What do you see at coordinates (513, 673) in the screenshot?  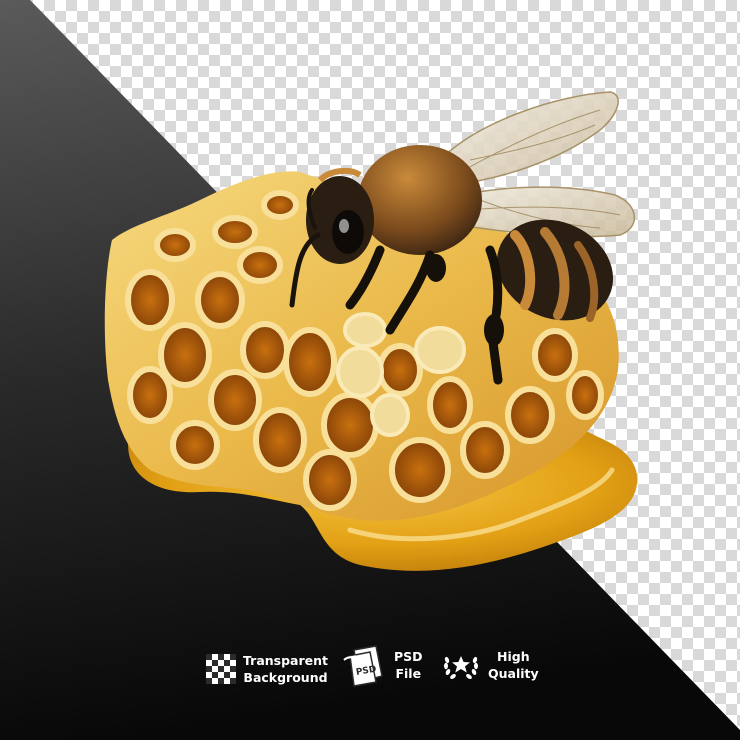 I see `badge-line: Quality` at bounding box center [513, 673].